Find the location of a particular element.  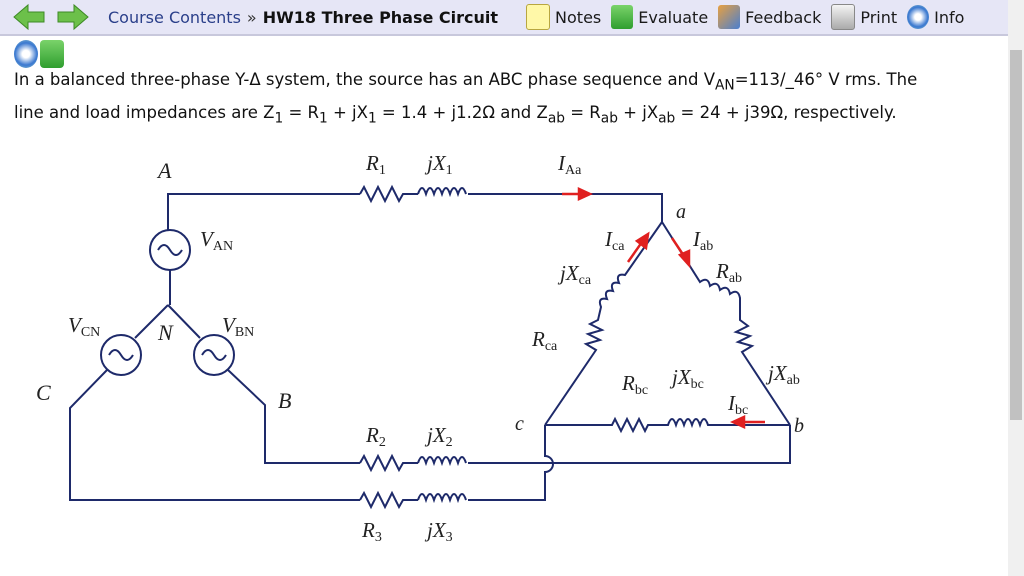

label-ibc: Ibc is located at coordinates (737, 404).